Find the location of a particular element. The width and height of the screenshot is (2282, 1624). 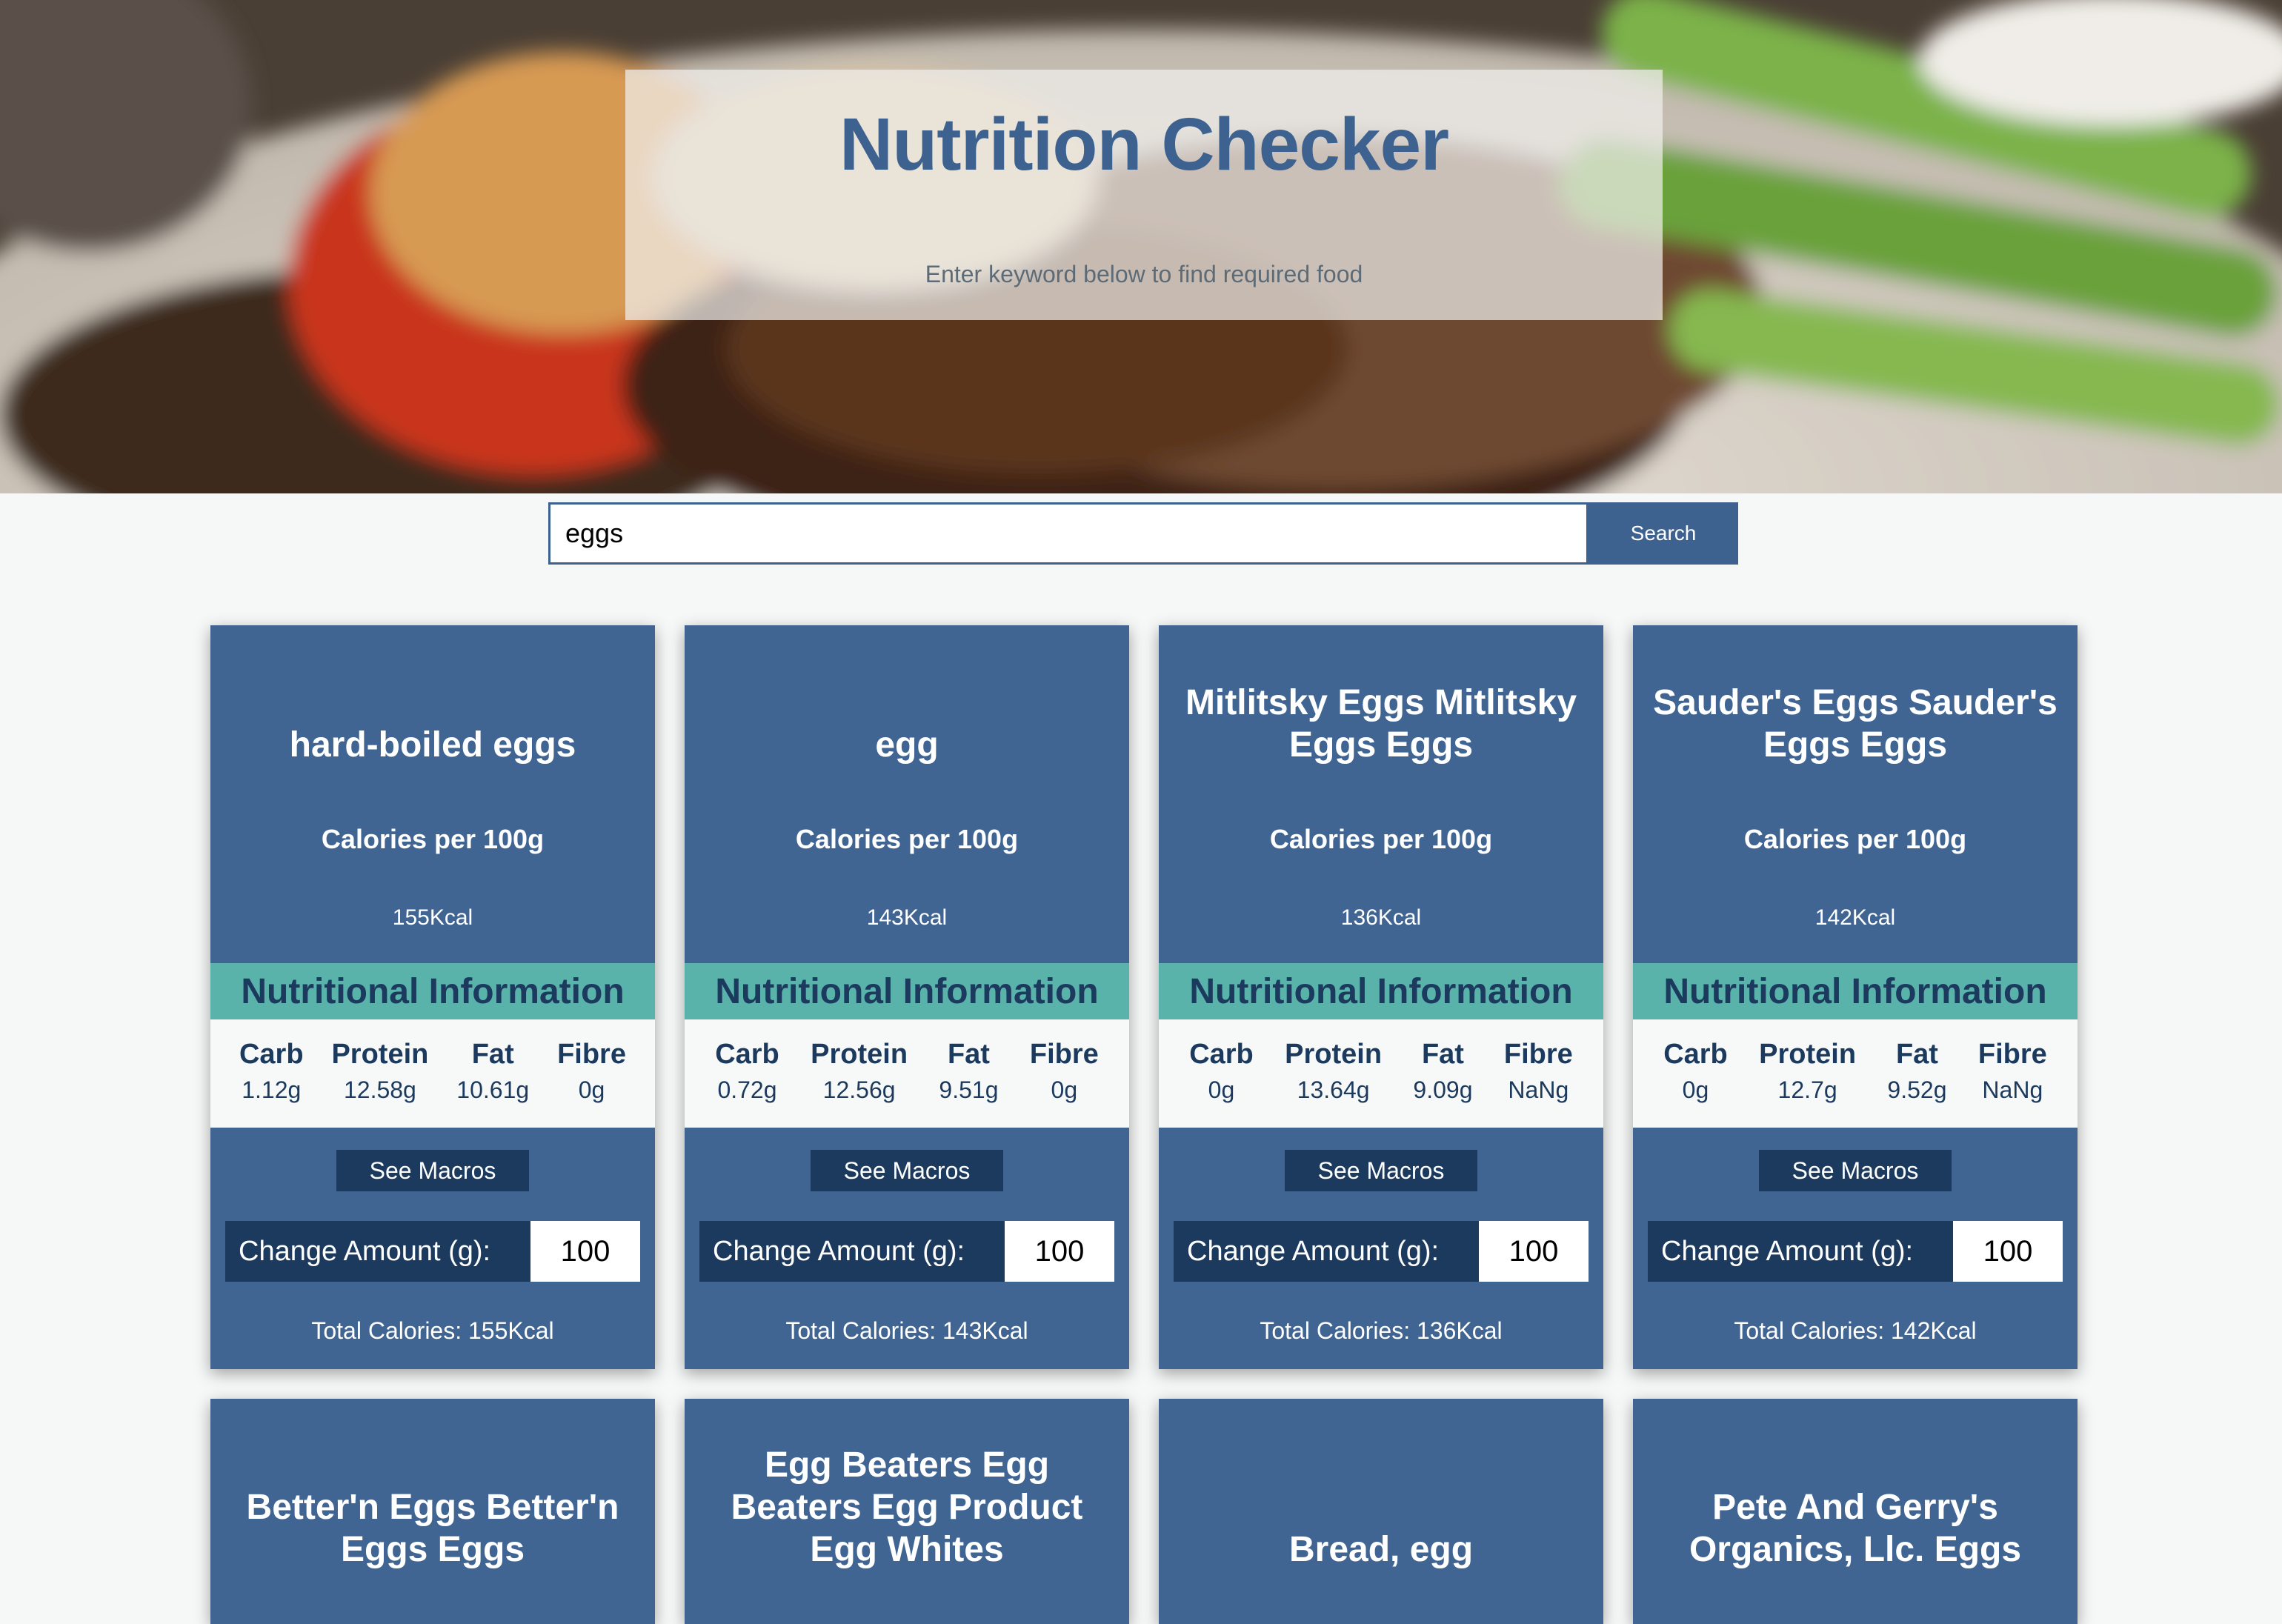

calories-value: 136Kcal is located at coordinates (1381, 917).